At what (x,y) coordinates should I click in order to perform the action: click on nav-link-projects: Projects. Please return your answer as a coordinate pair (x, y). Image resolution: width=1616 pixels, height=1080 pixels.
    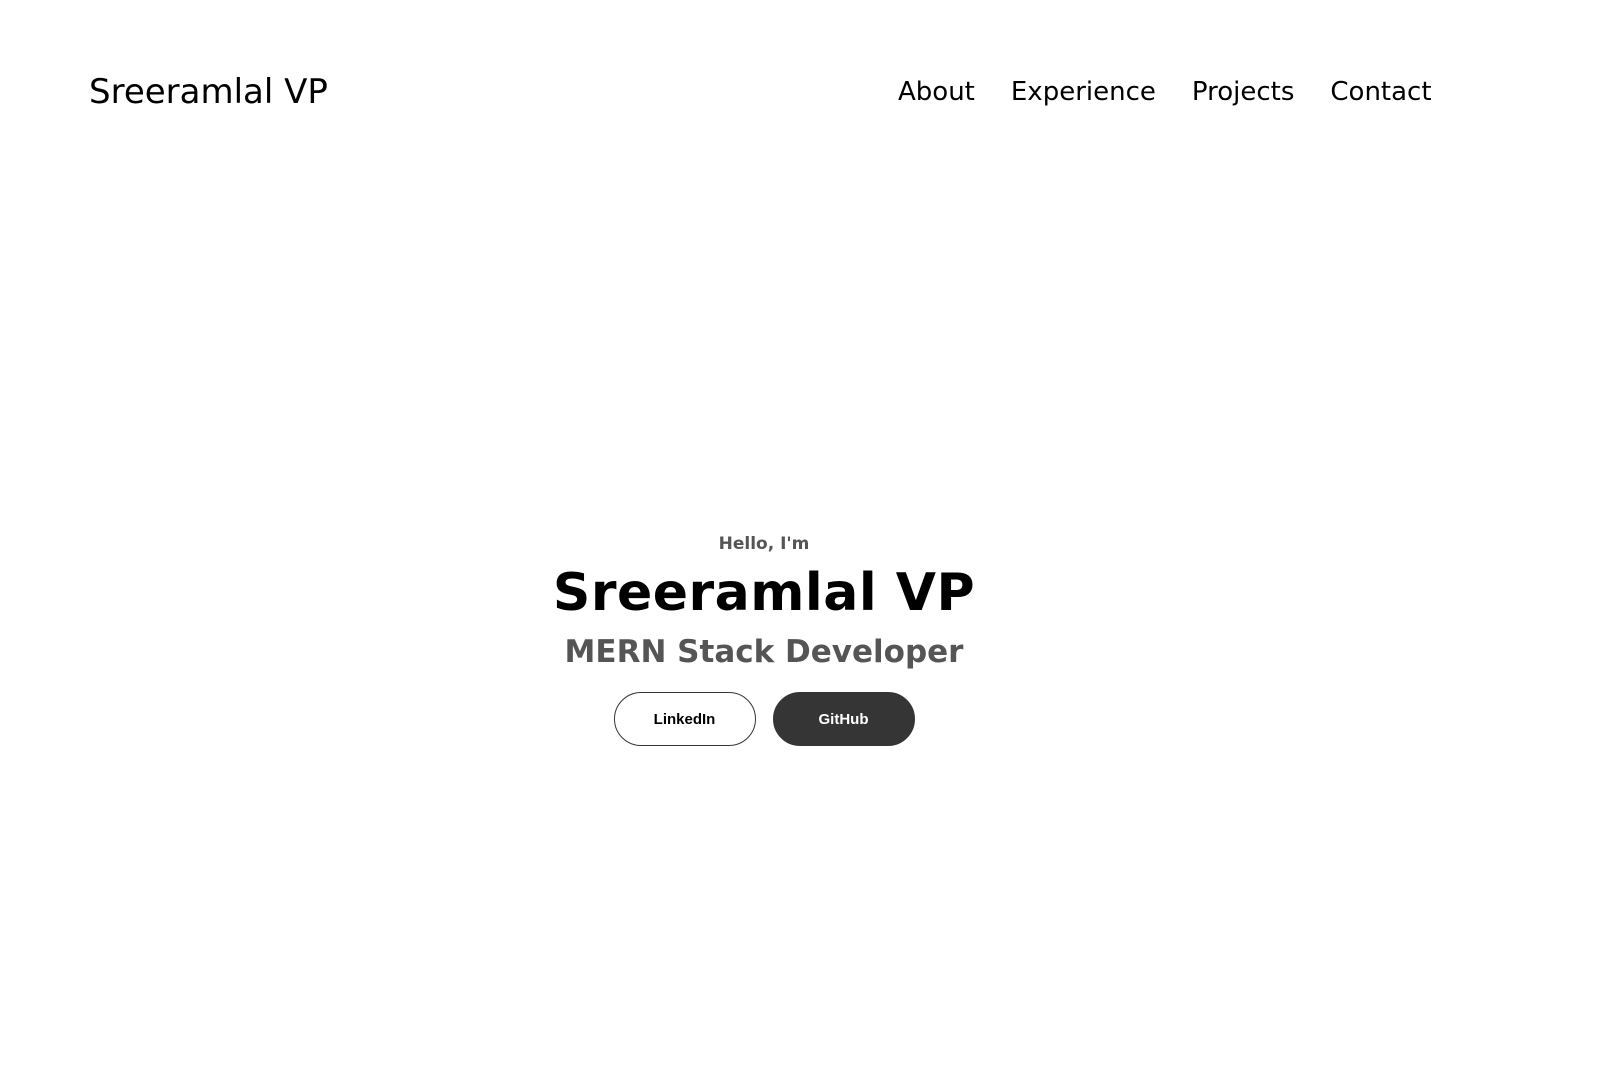
    Looking at the image, I should click on (1243, 92).